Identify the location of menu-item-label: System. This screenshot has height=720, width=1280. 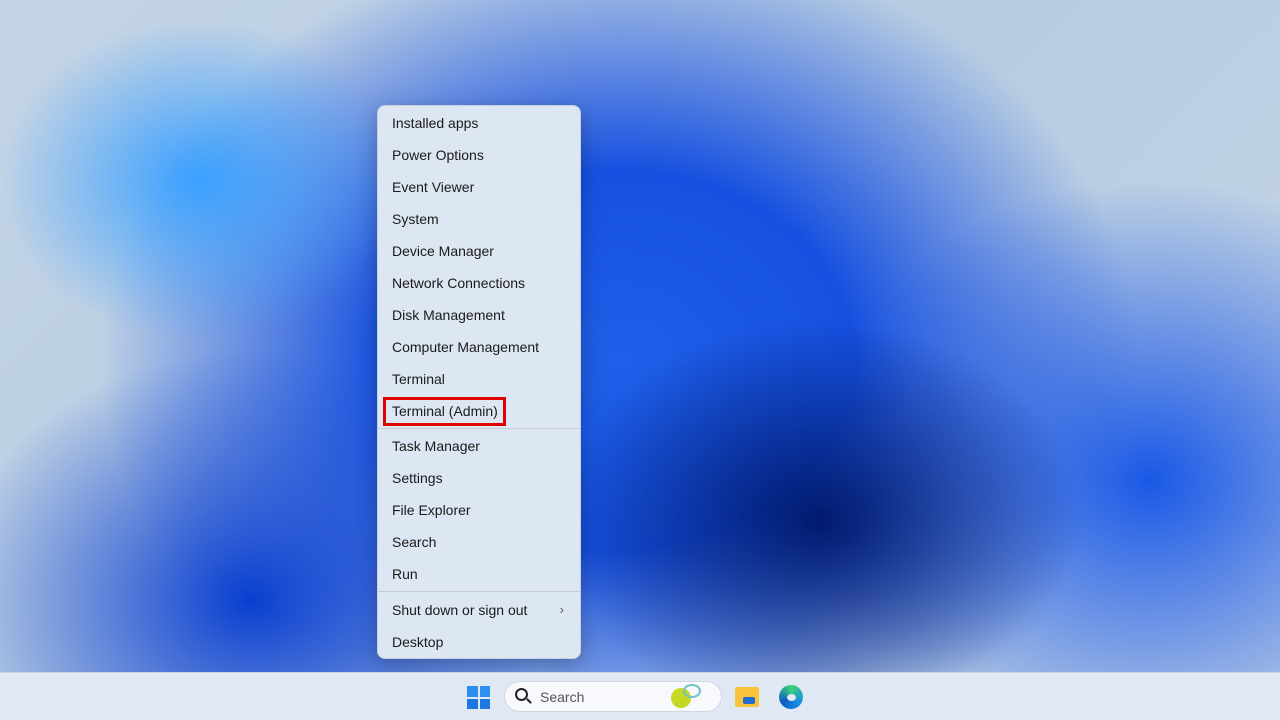
(415, 219).